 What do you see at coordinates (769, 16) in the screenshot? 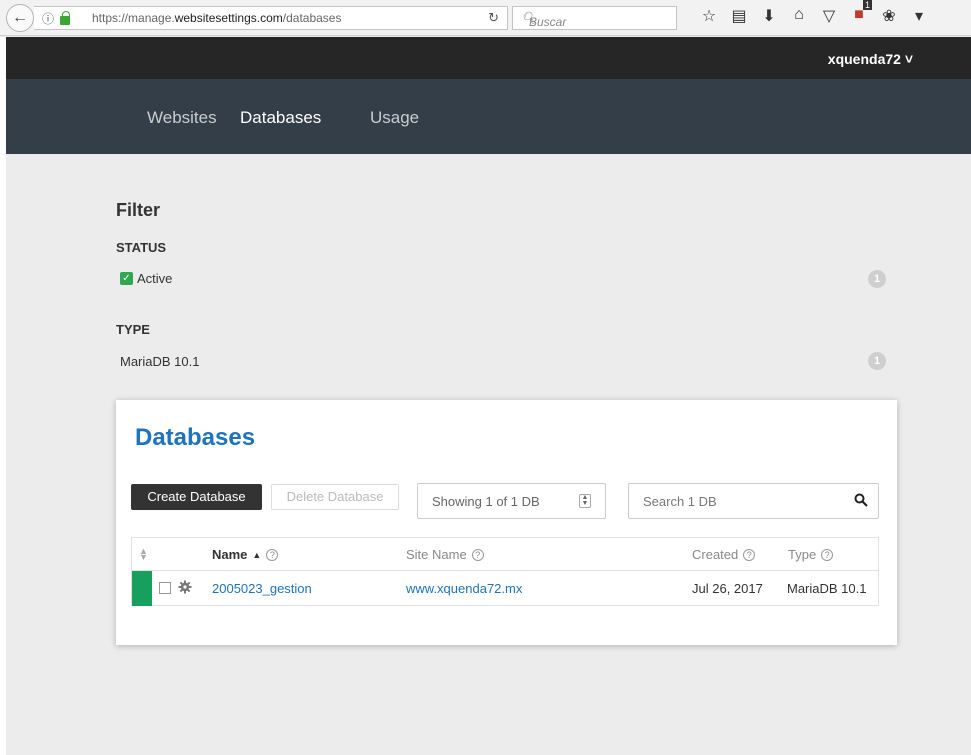
I see `download-icon: ⬇` at bounding box center [769, 16].